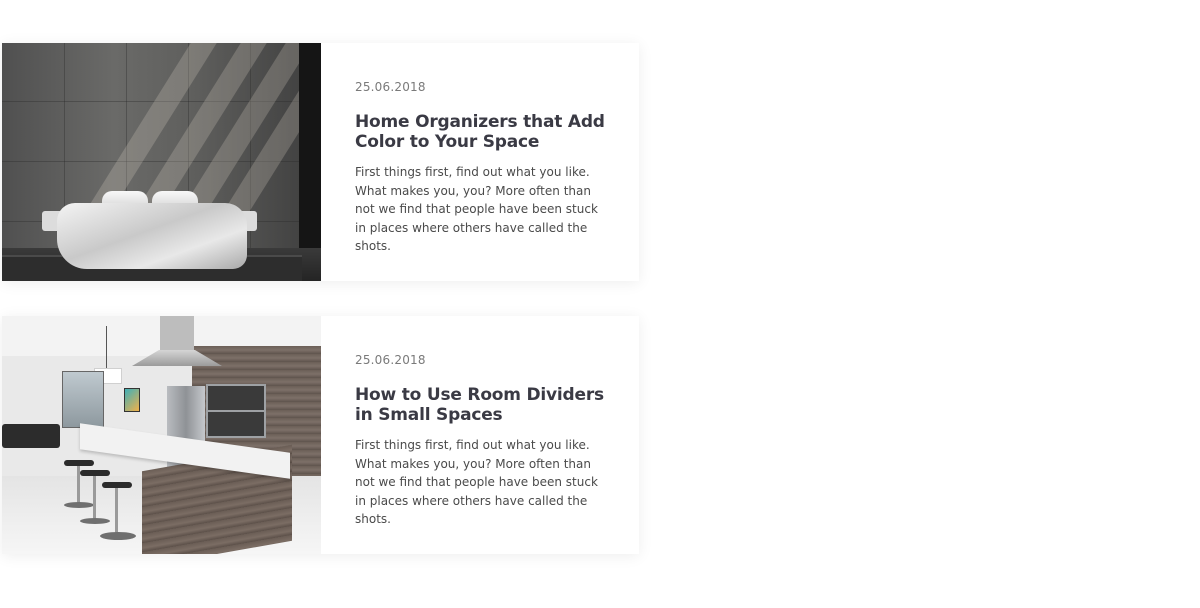  What do you see at coordinates (161, 435) in the screenshot?
I see `post-image-kitchen` at bounding box center [161, 435].